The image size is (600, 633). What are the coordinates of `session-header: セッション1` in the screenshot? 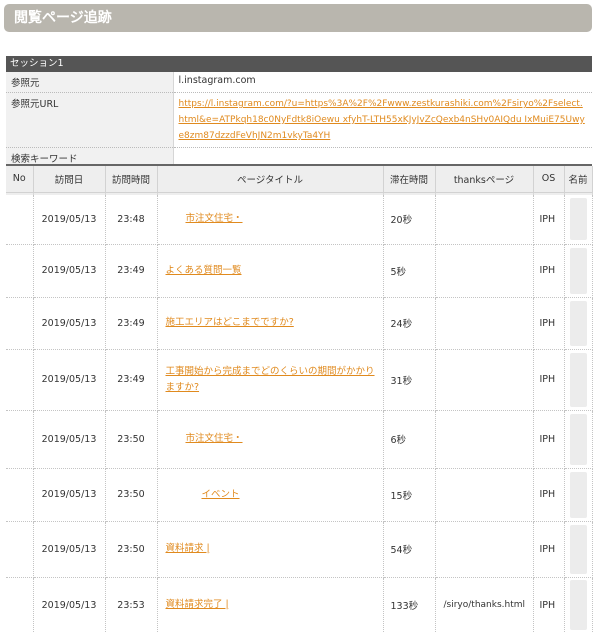 It's located at (299, 64).